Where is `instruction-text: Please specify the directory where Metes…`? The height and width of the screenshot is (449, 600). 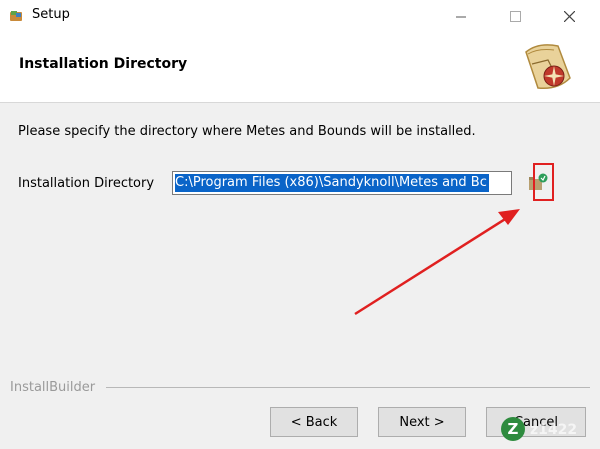
instruction-text: Please specify the directory where Metes… is located at coordinates (247, 131).